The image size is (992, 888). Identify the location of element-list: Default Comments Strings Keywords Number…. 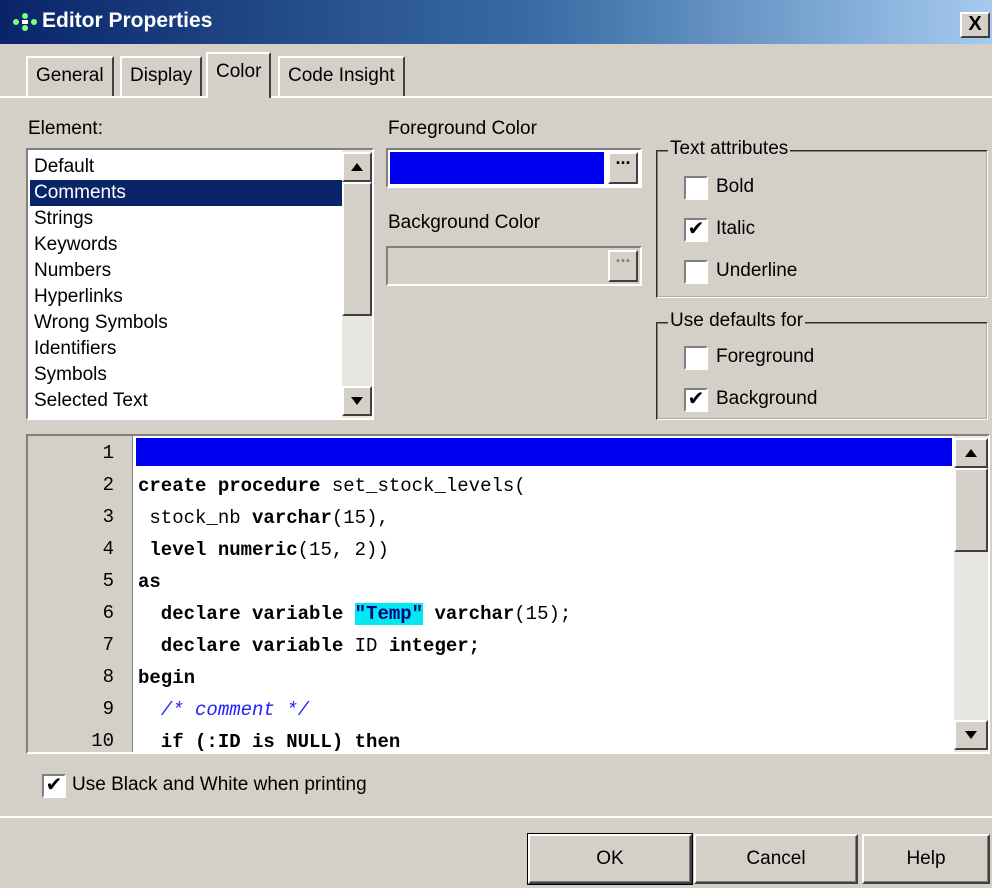
(200, 284).